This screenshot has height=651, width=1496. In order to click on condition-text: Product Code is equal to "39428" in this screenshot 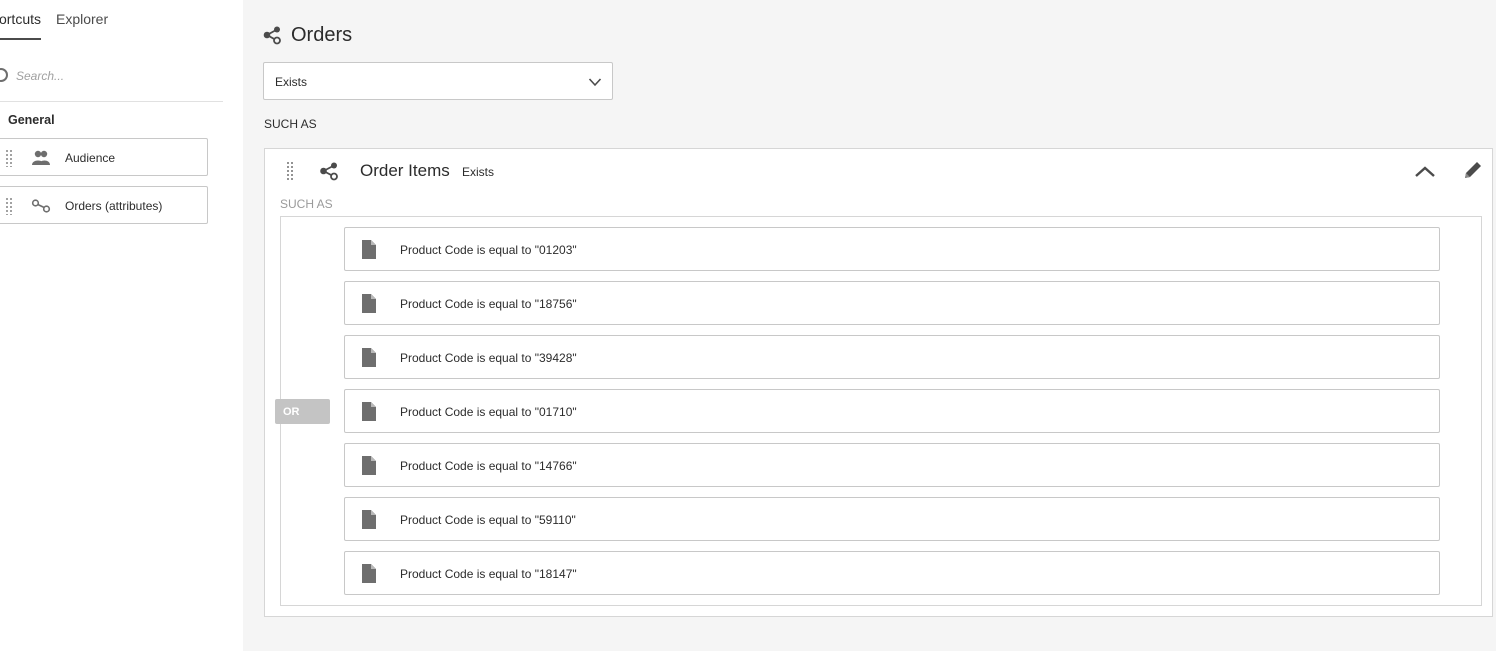, I will do `click(488, 358)`.